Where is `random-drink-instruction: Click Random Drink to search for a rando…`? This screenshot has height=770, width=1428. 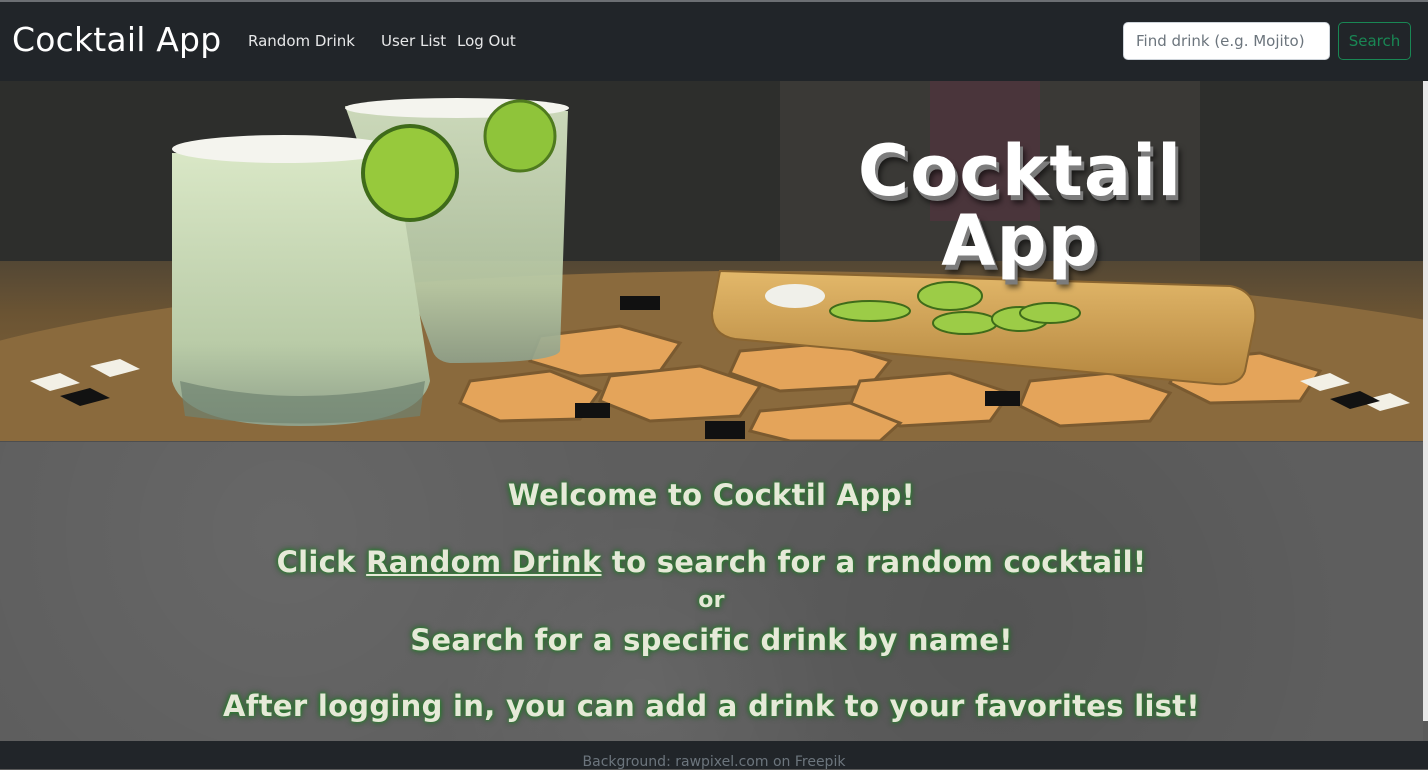 random-drink-instruction: Click Random Drink to search for a rando… is located at coordinates (711, 562).